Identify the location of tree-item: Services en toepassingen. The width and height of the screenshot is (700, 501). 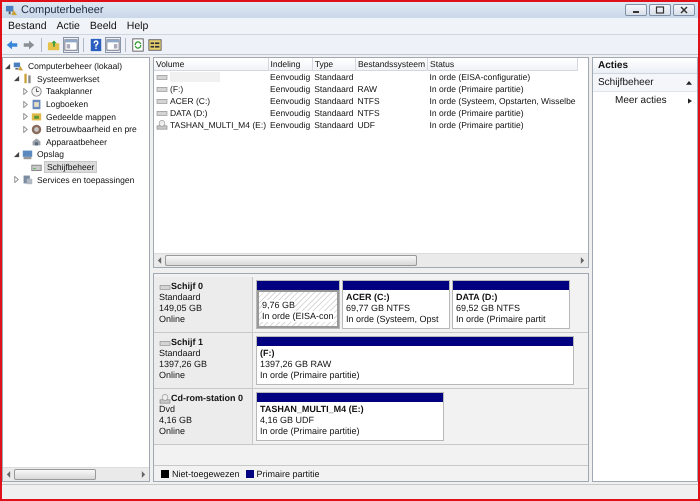
(85, 179).